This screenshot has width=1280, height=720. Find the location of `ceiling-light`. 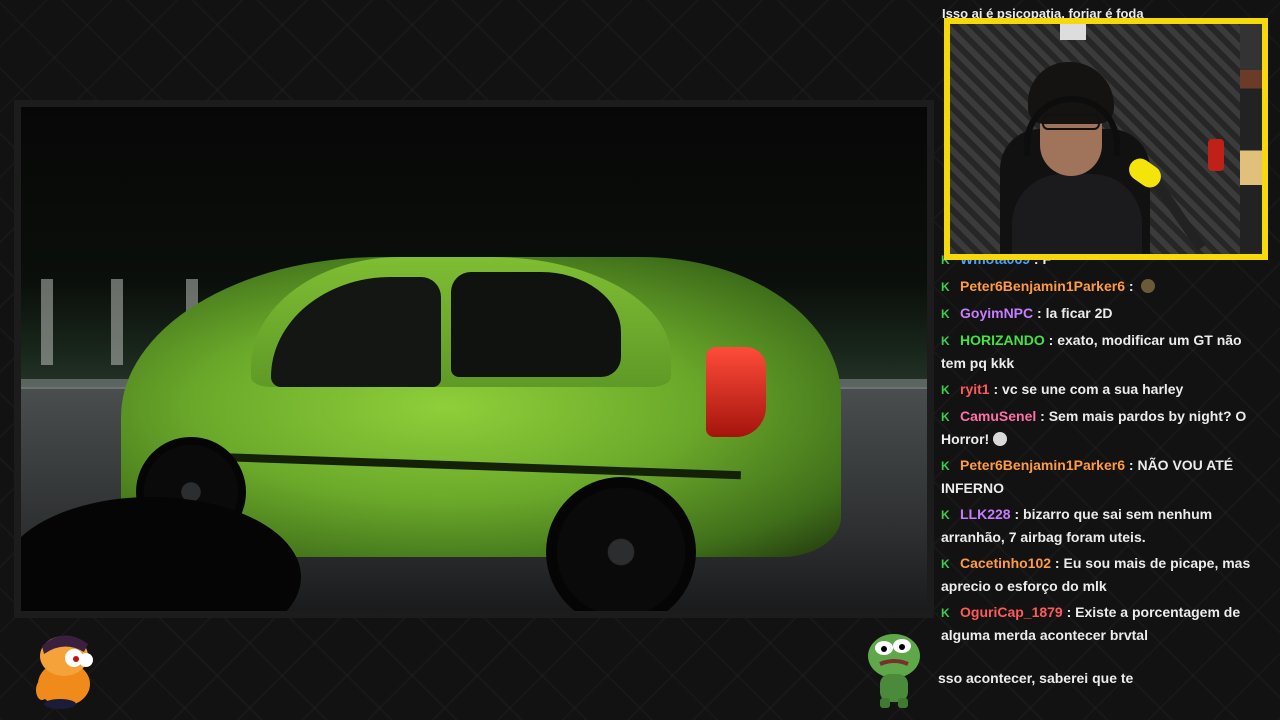

ceiling-light is located at coordinates (1073, 32).